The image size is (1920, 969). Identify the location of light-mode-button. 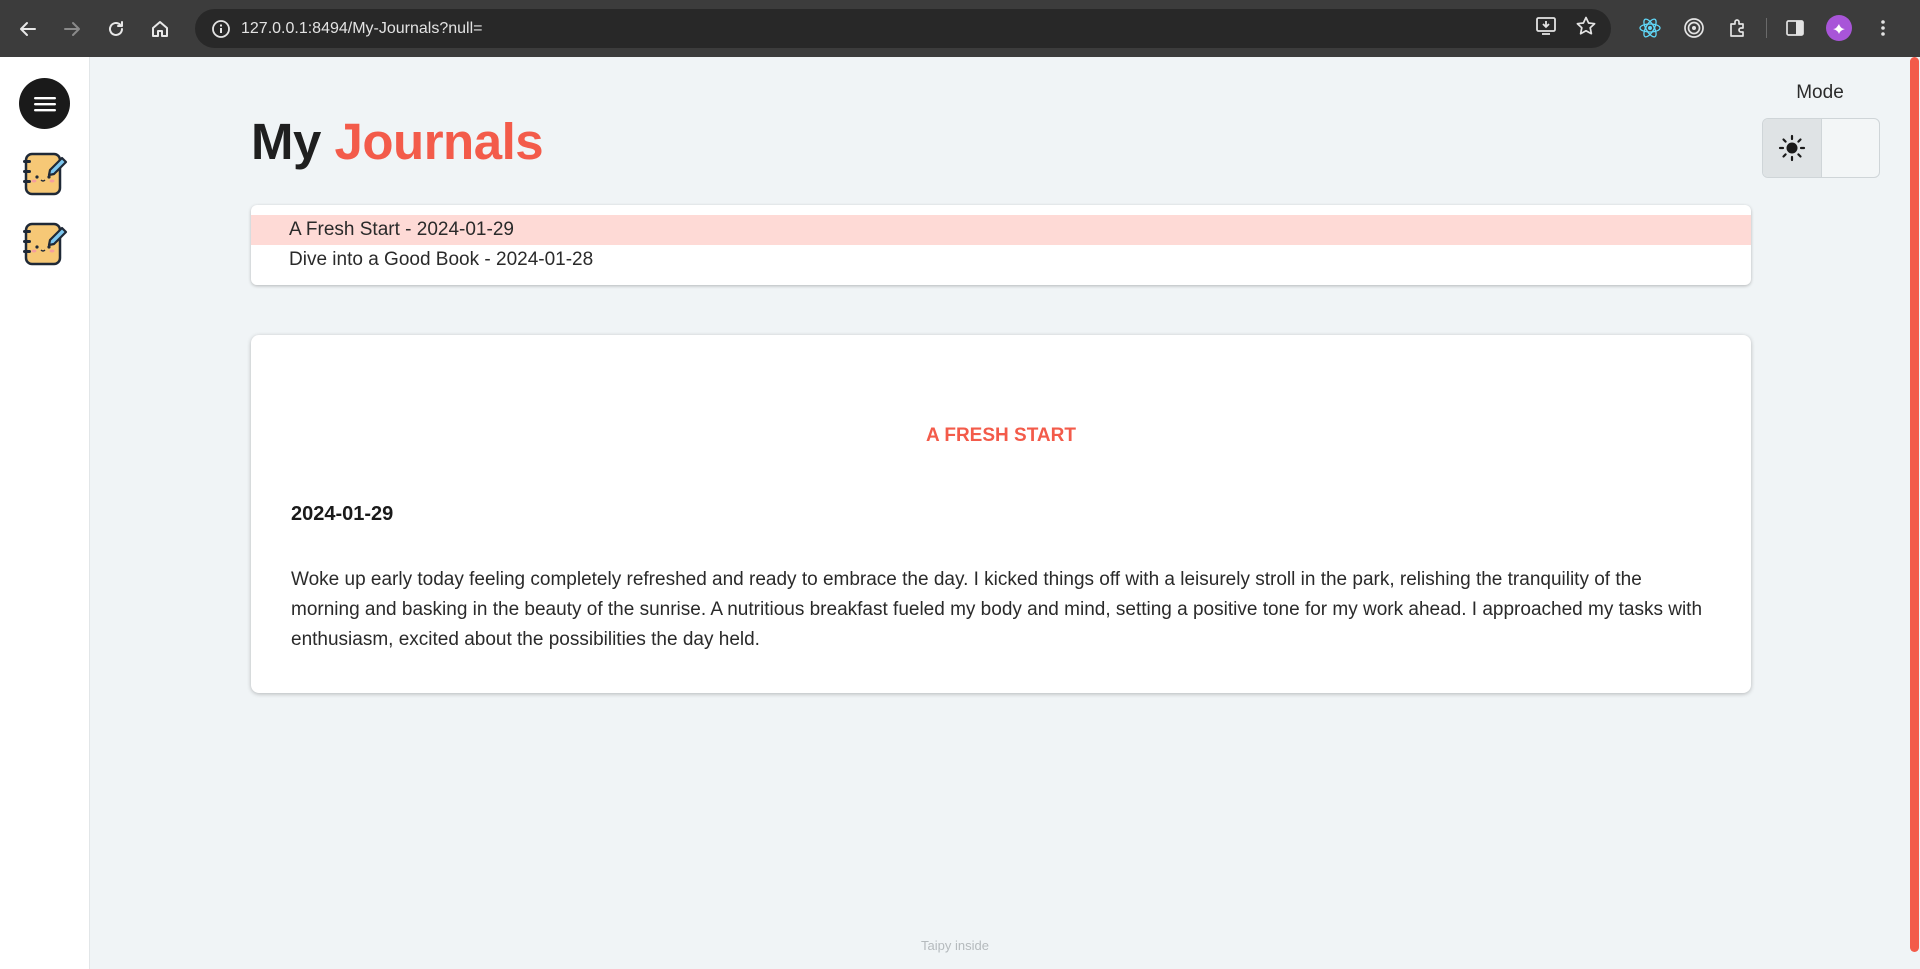
(1792, 148).